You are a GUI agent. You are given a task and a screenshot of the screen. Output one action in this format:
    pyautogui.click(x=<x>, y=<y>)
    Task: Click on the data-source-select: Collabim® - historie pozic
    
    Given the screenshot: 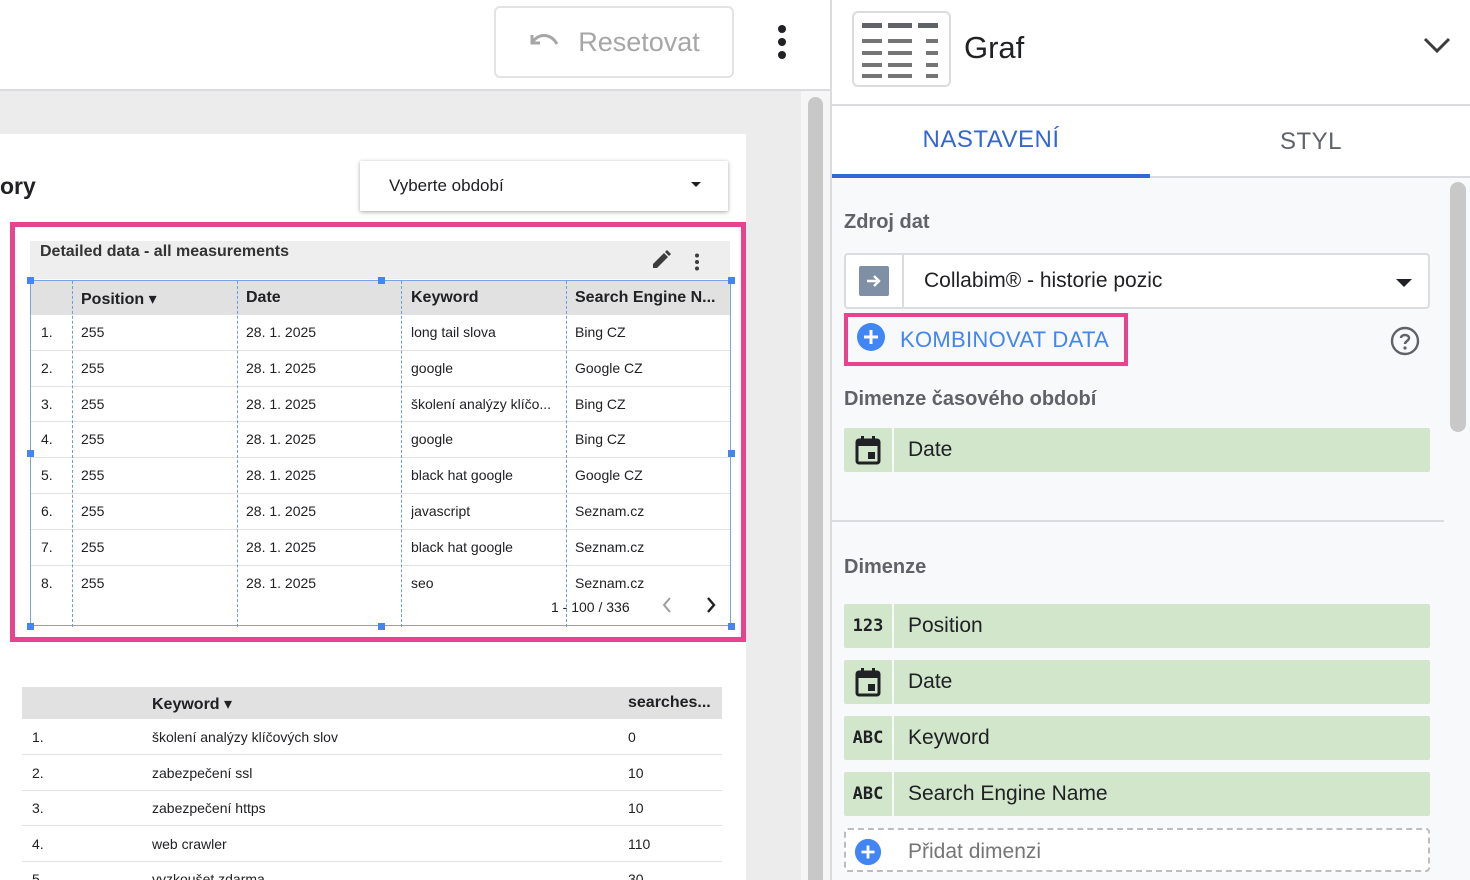 What is the action you would take?
    pyautogui.click(x=1137, y=281)
    